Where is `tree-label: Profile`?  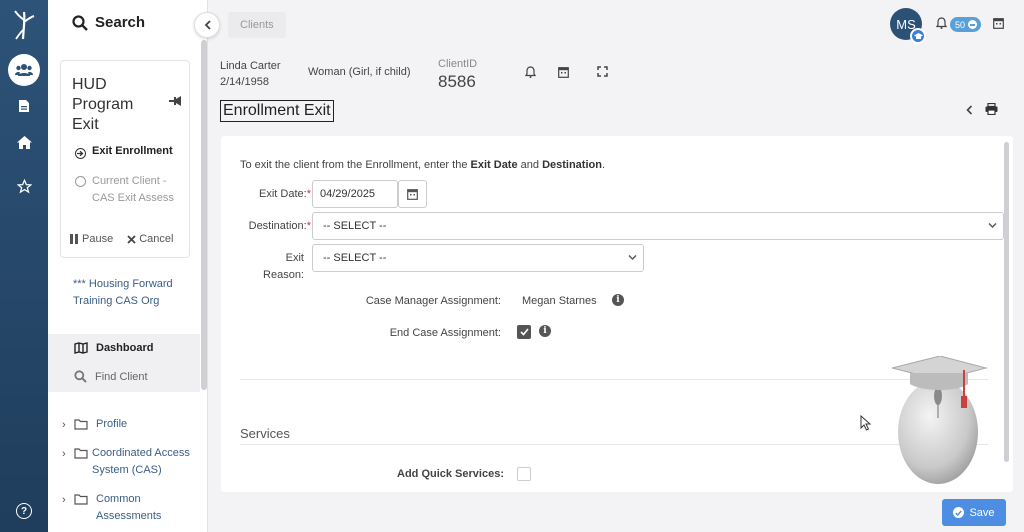 tree-label: Profile is located at coordinates (112, 424).